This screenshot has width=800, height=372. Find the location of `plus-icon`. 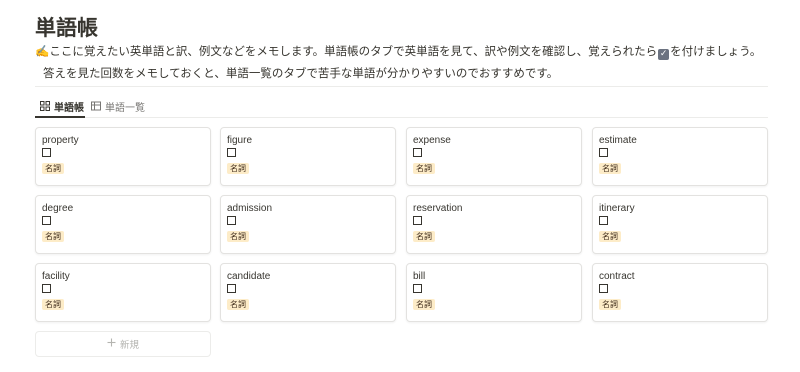

plus-icon is located at coordinates (111, 344).